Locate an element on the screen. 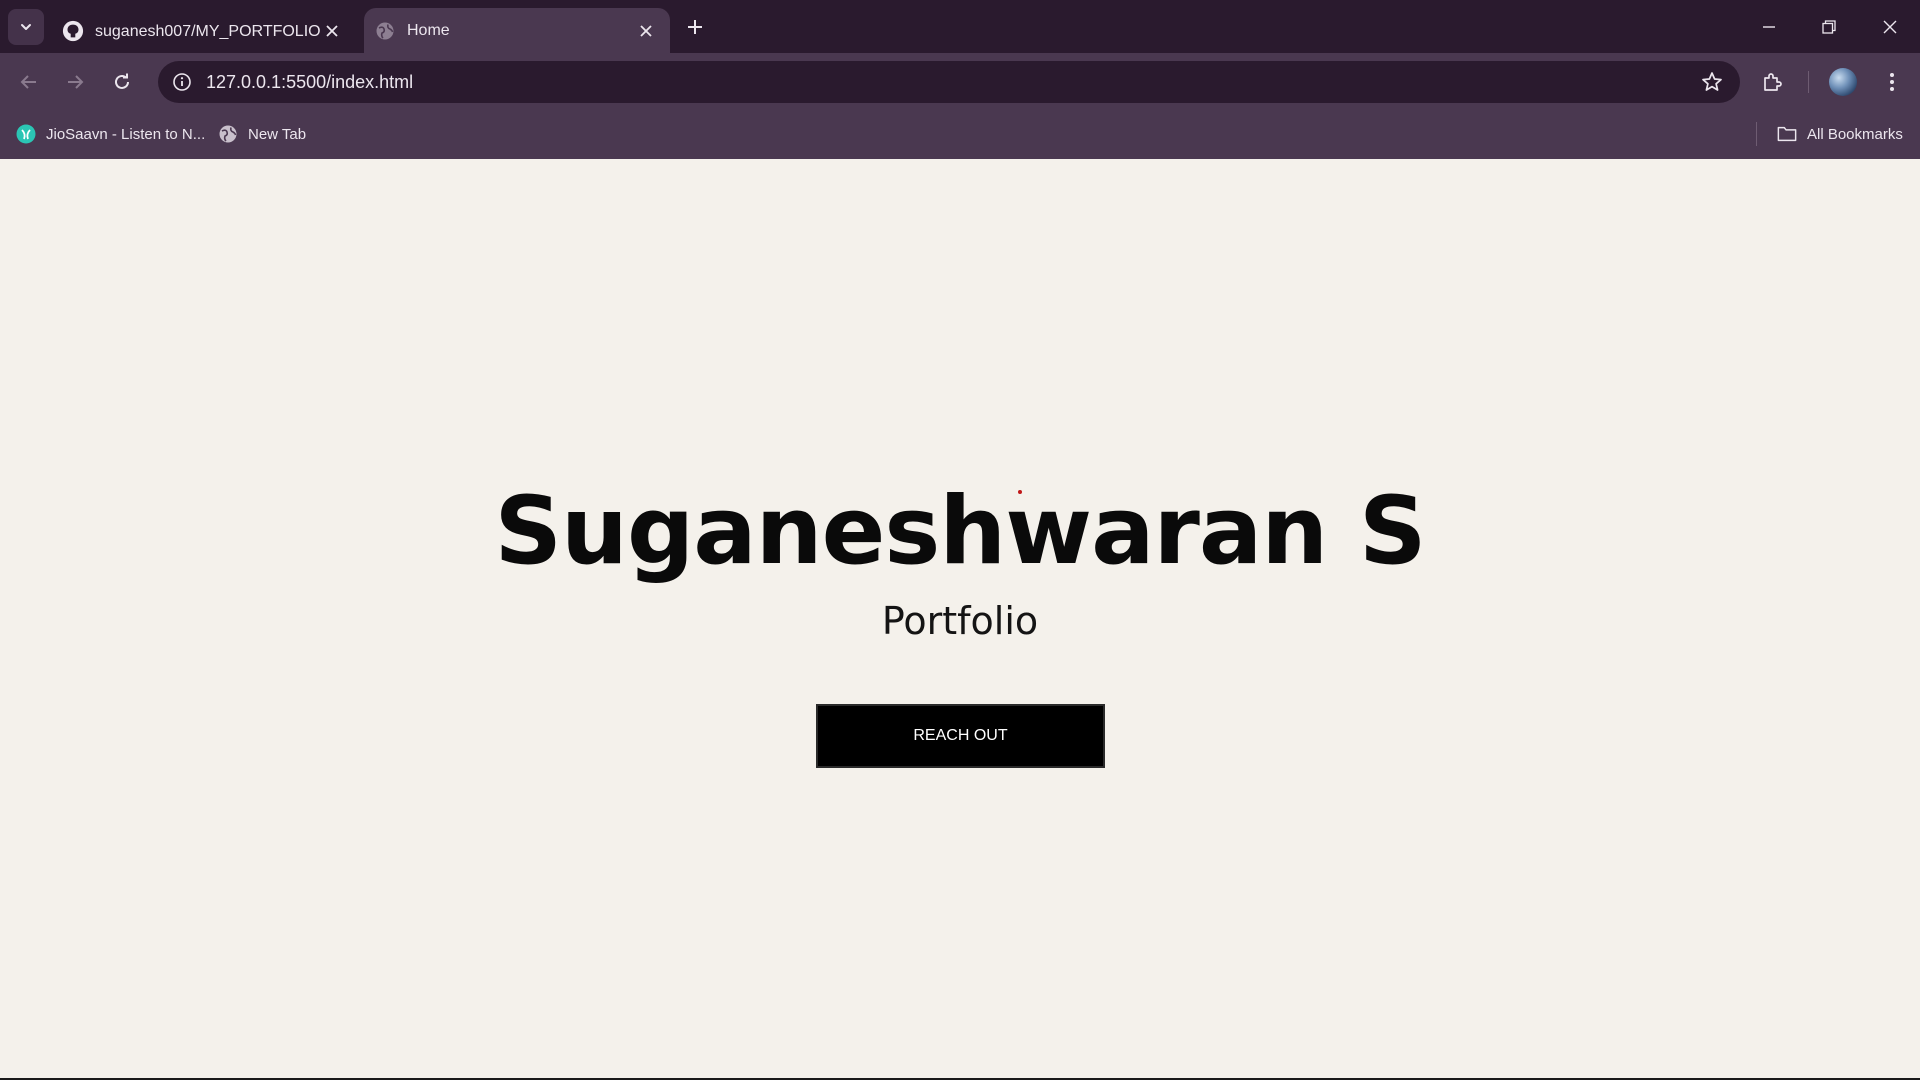 This screenshot has width=1920, height=1080. close-window-button is located at coordinates (1890, 26).